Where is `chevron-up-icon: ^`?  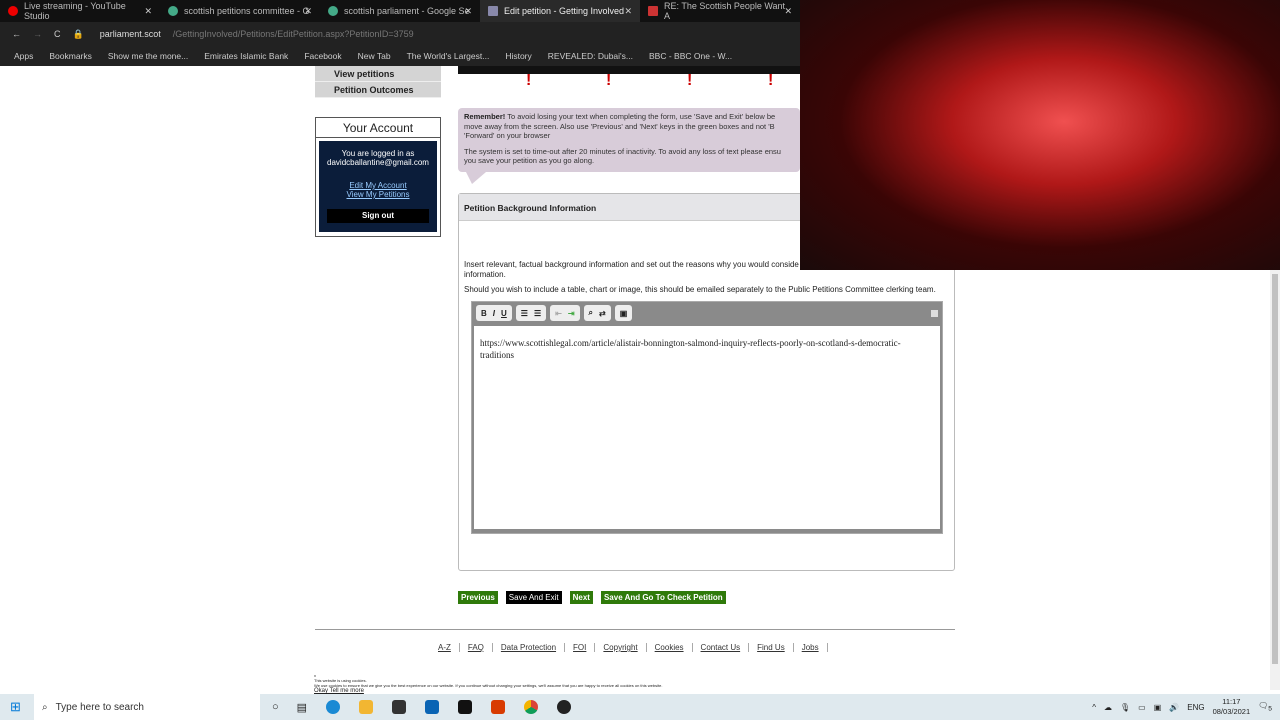
chevron-up-icon: ^ is located at coordinates (1094, 707).